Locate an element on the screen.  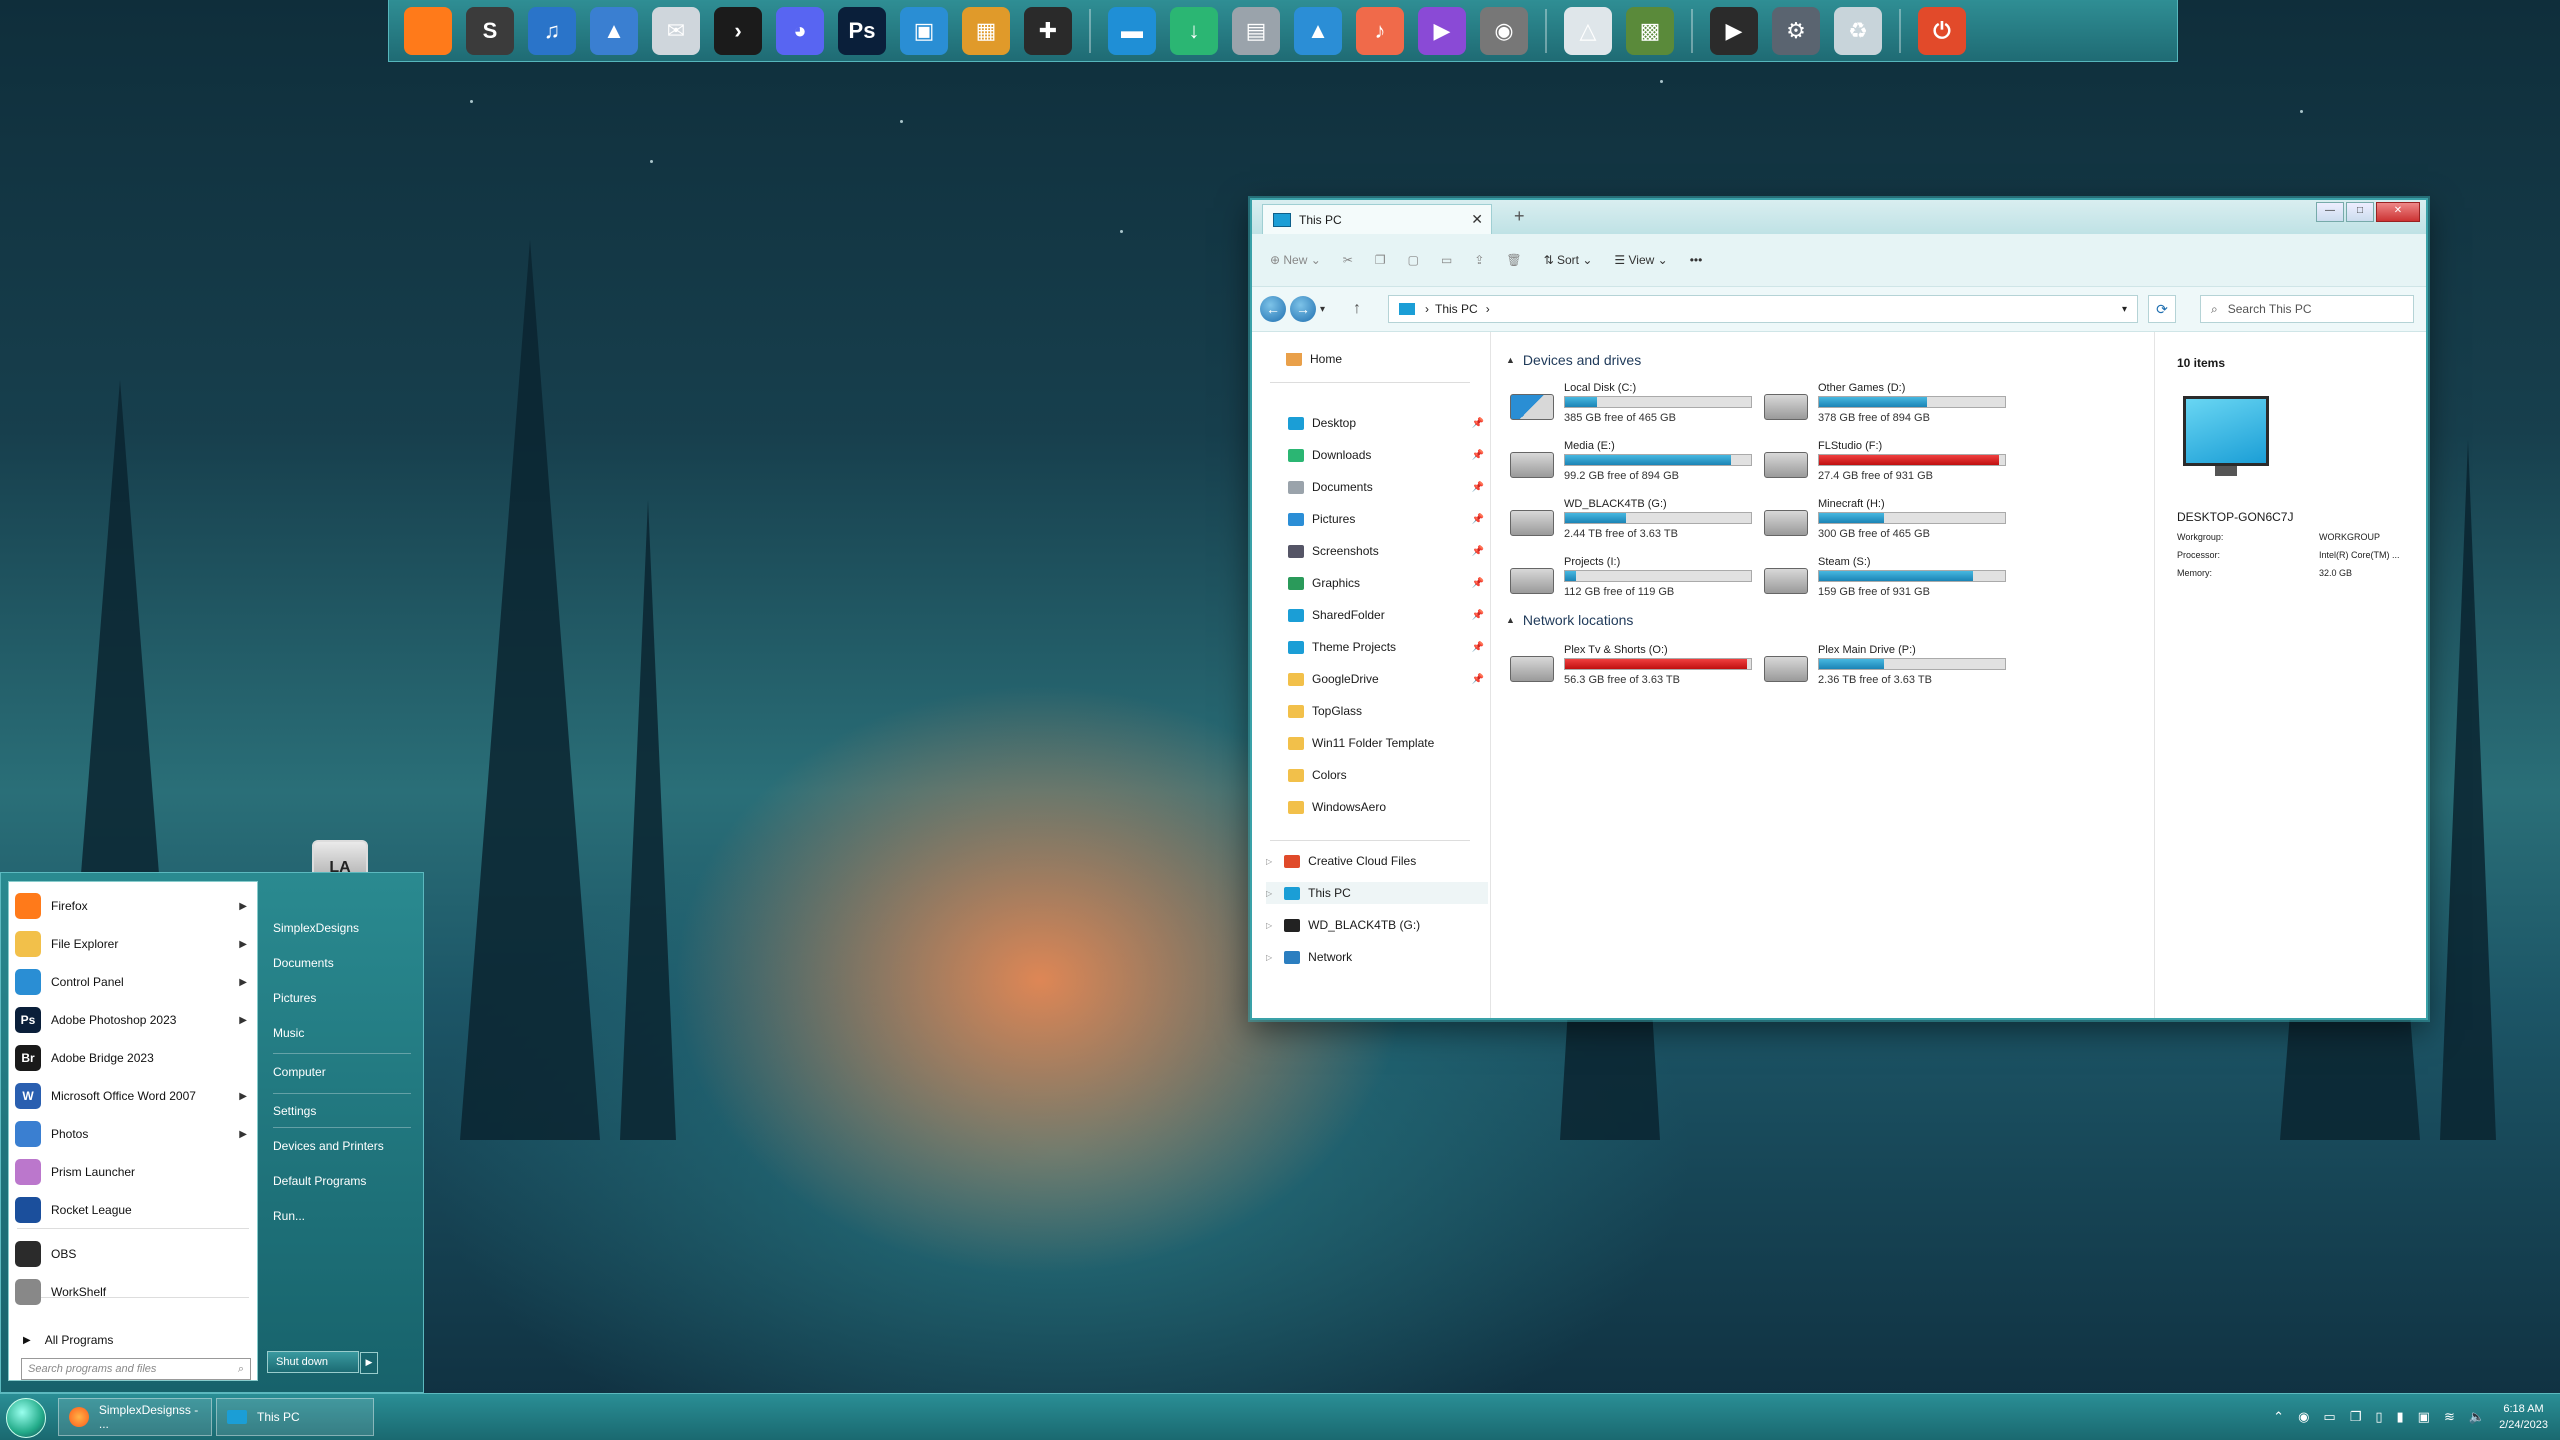
nav-item-downloads: Downloads 📌 is located at coordinates (1388, 455).